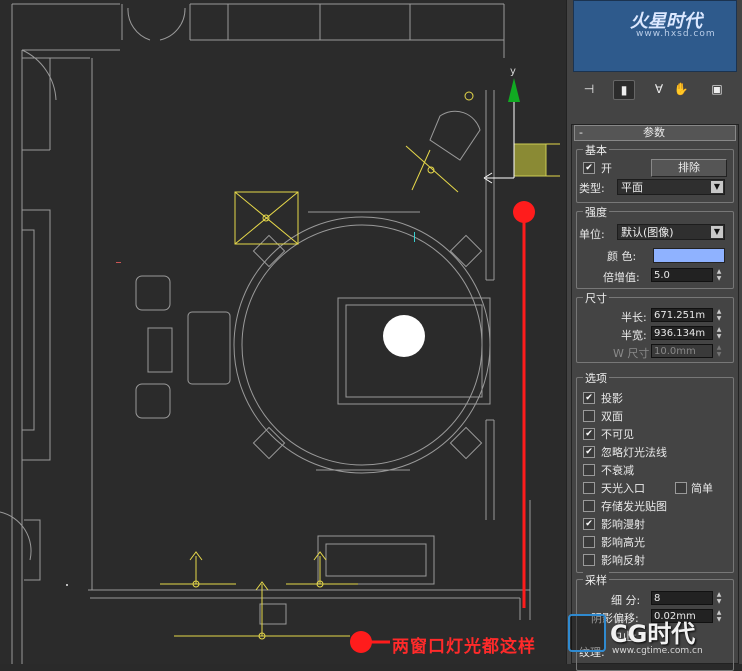 This screenshot has height=671, width=742. What do you see at coordinates (596, 298) in the screenshot?
I see `group-size-title: 尺寸` at bounding box center [596, 298].